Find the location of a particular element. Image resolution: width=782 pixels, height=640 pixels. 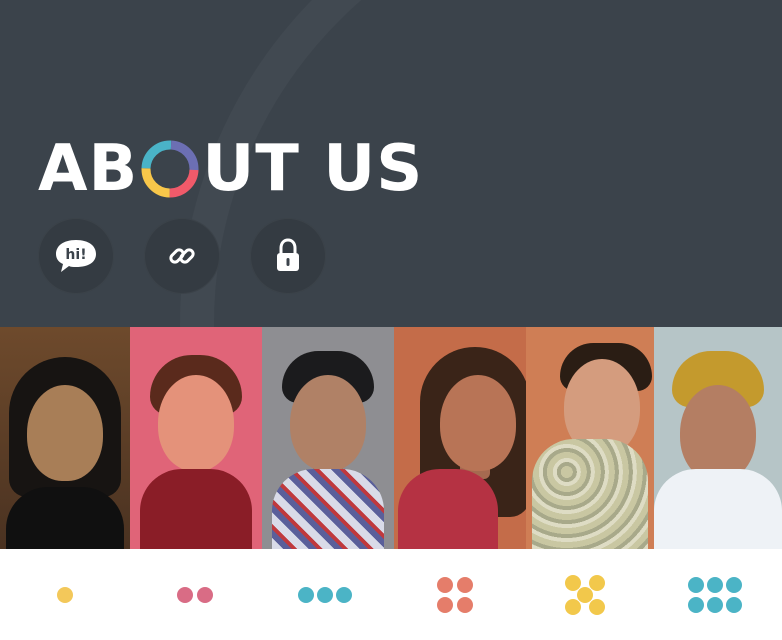

dot-group-row is located at coordinates (391, 594).